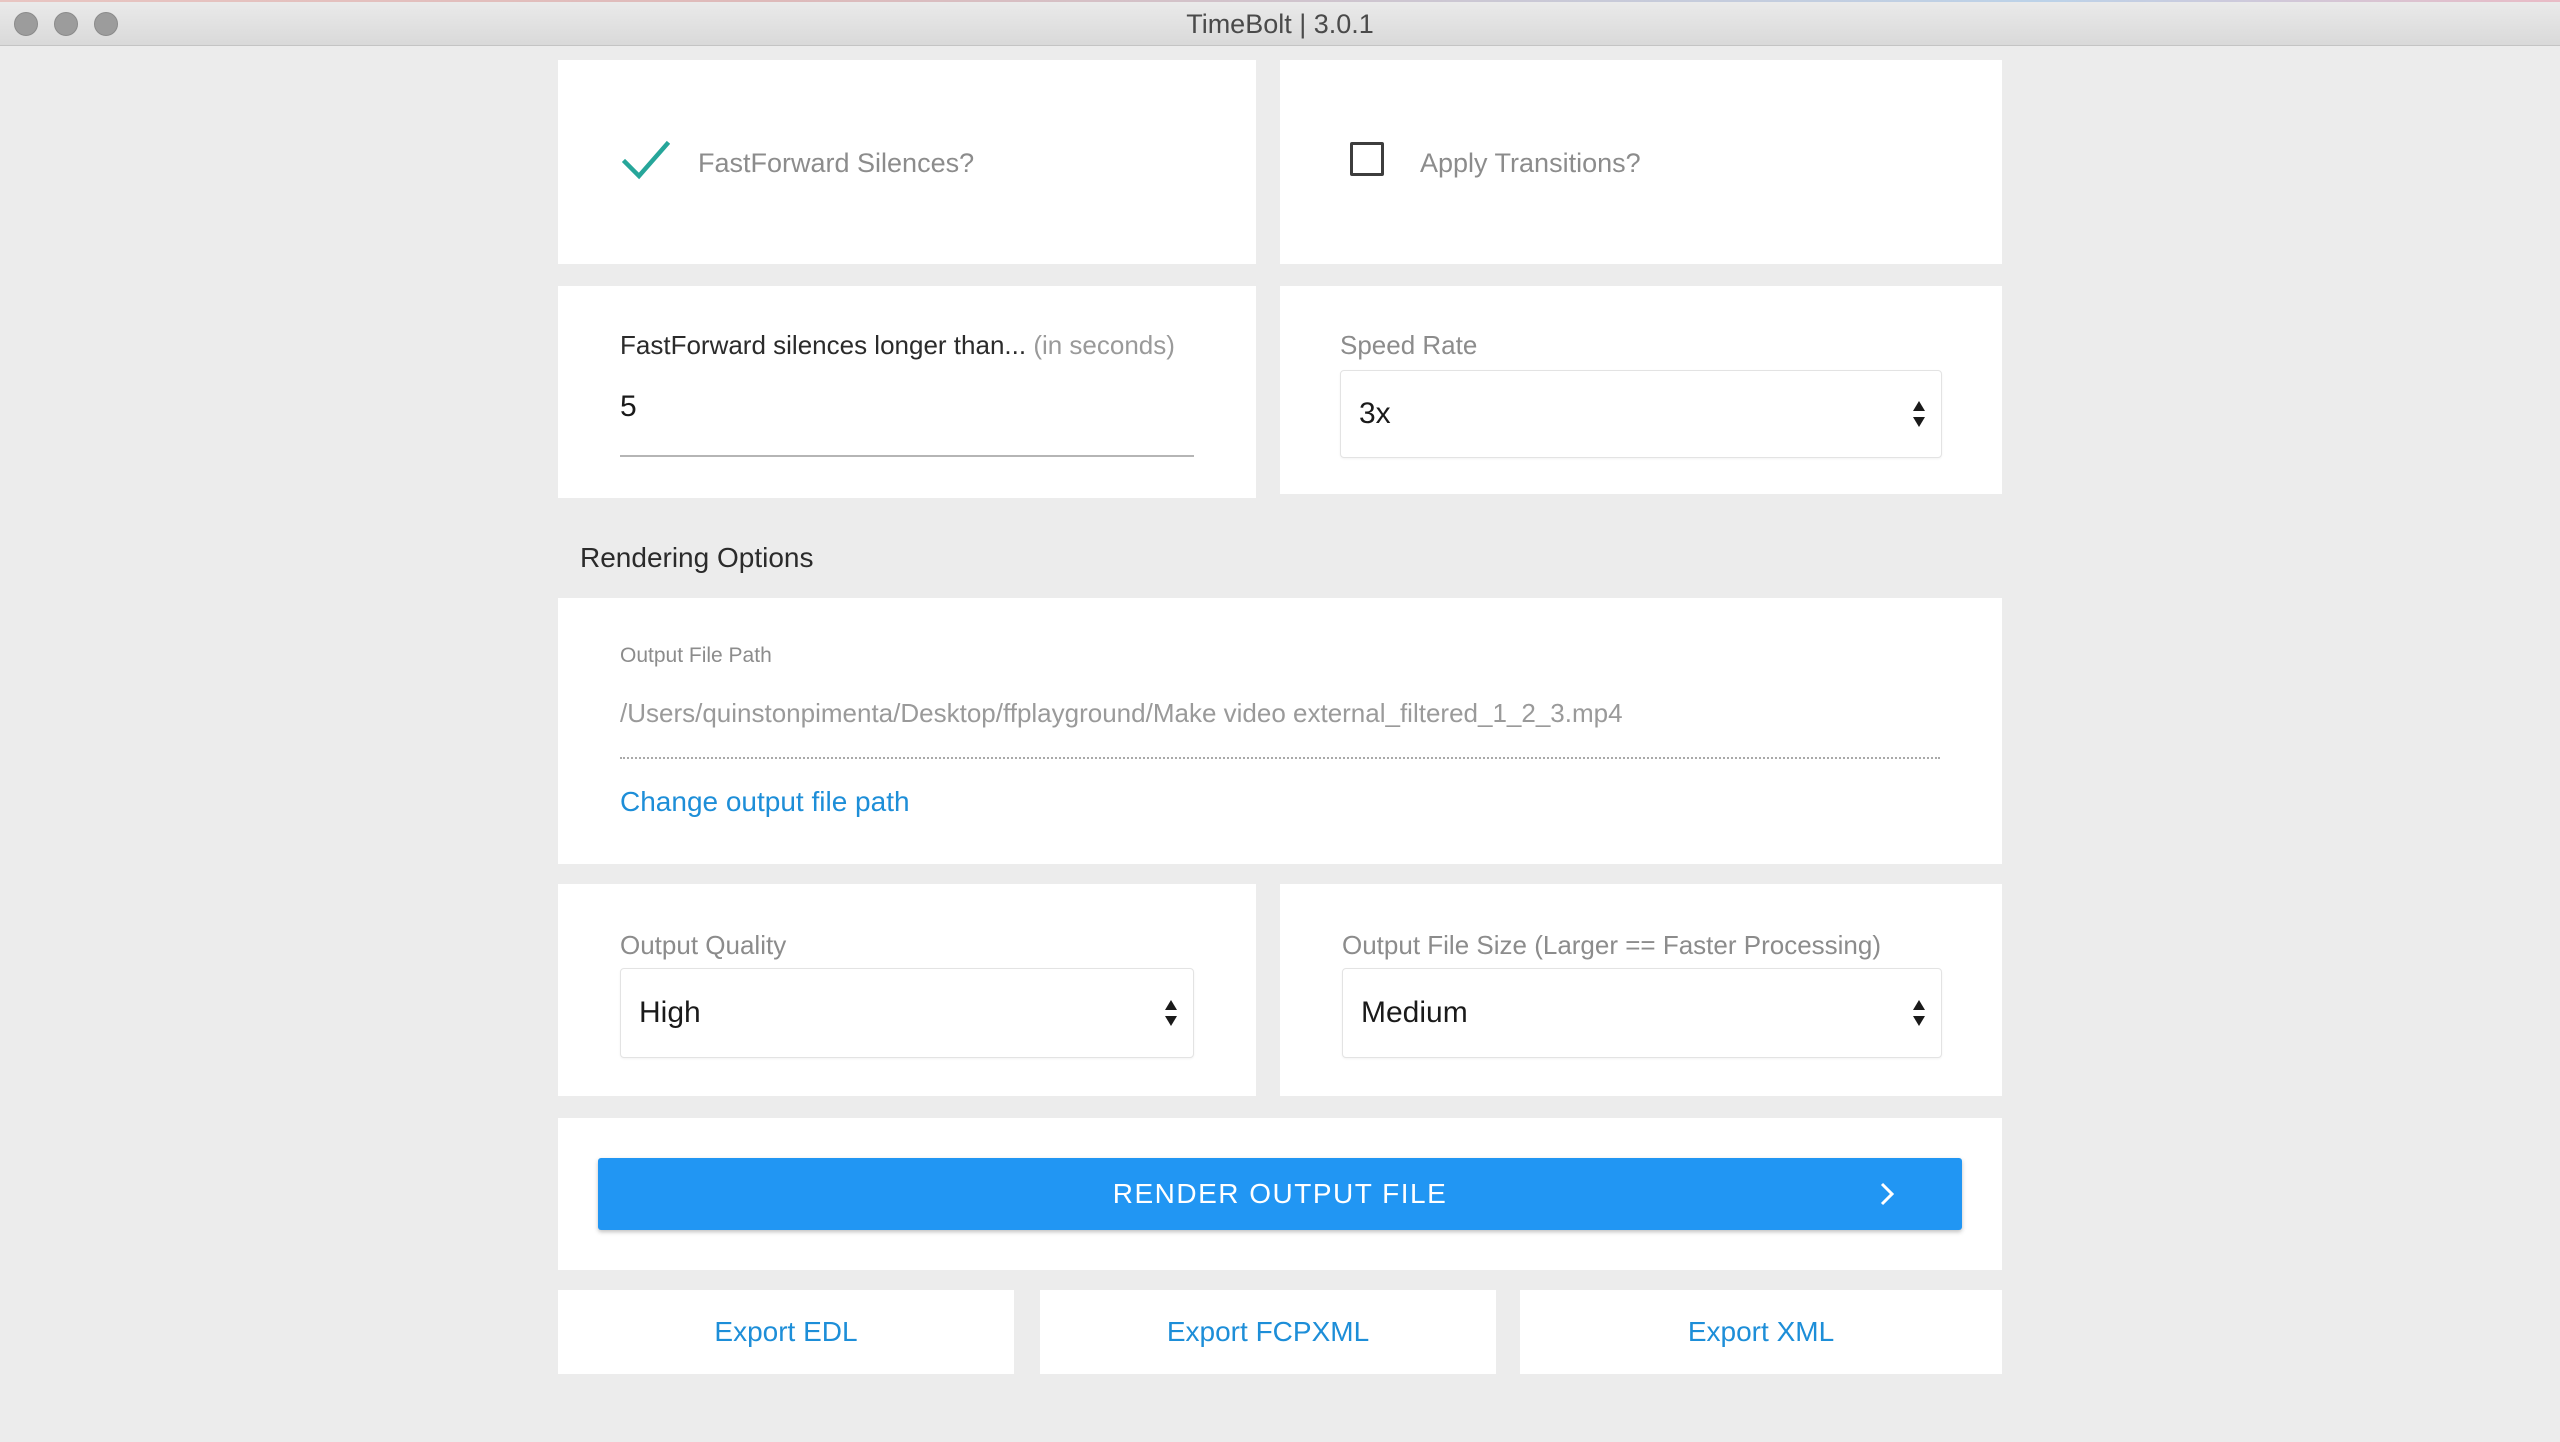  I want to click on silence-threshold-input: 5, so click(628, 407).